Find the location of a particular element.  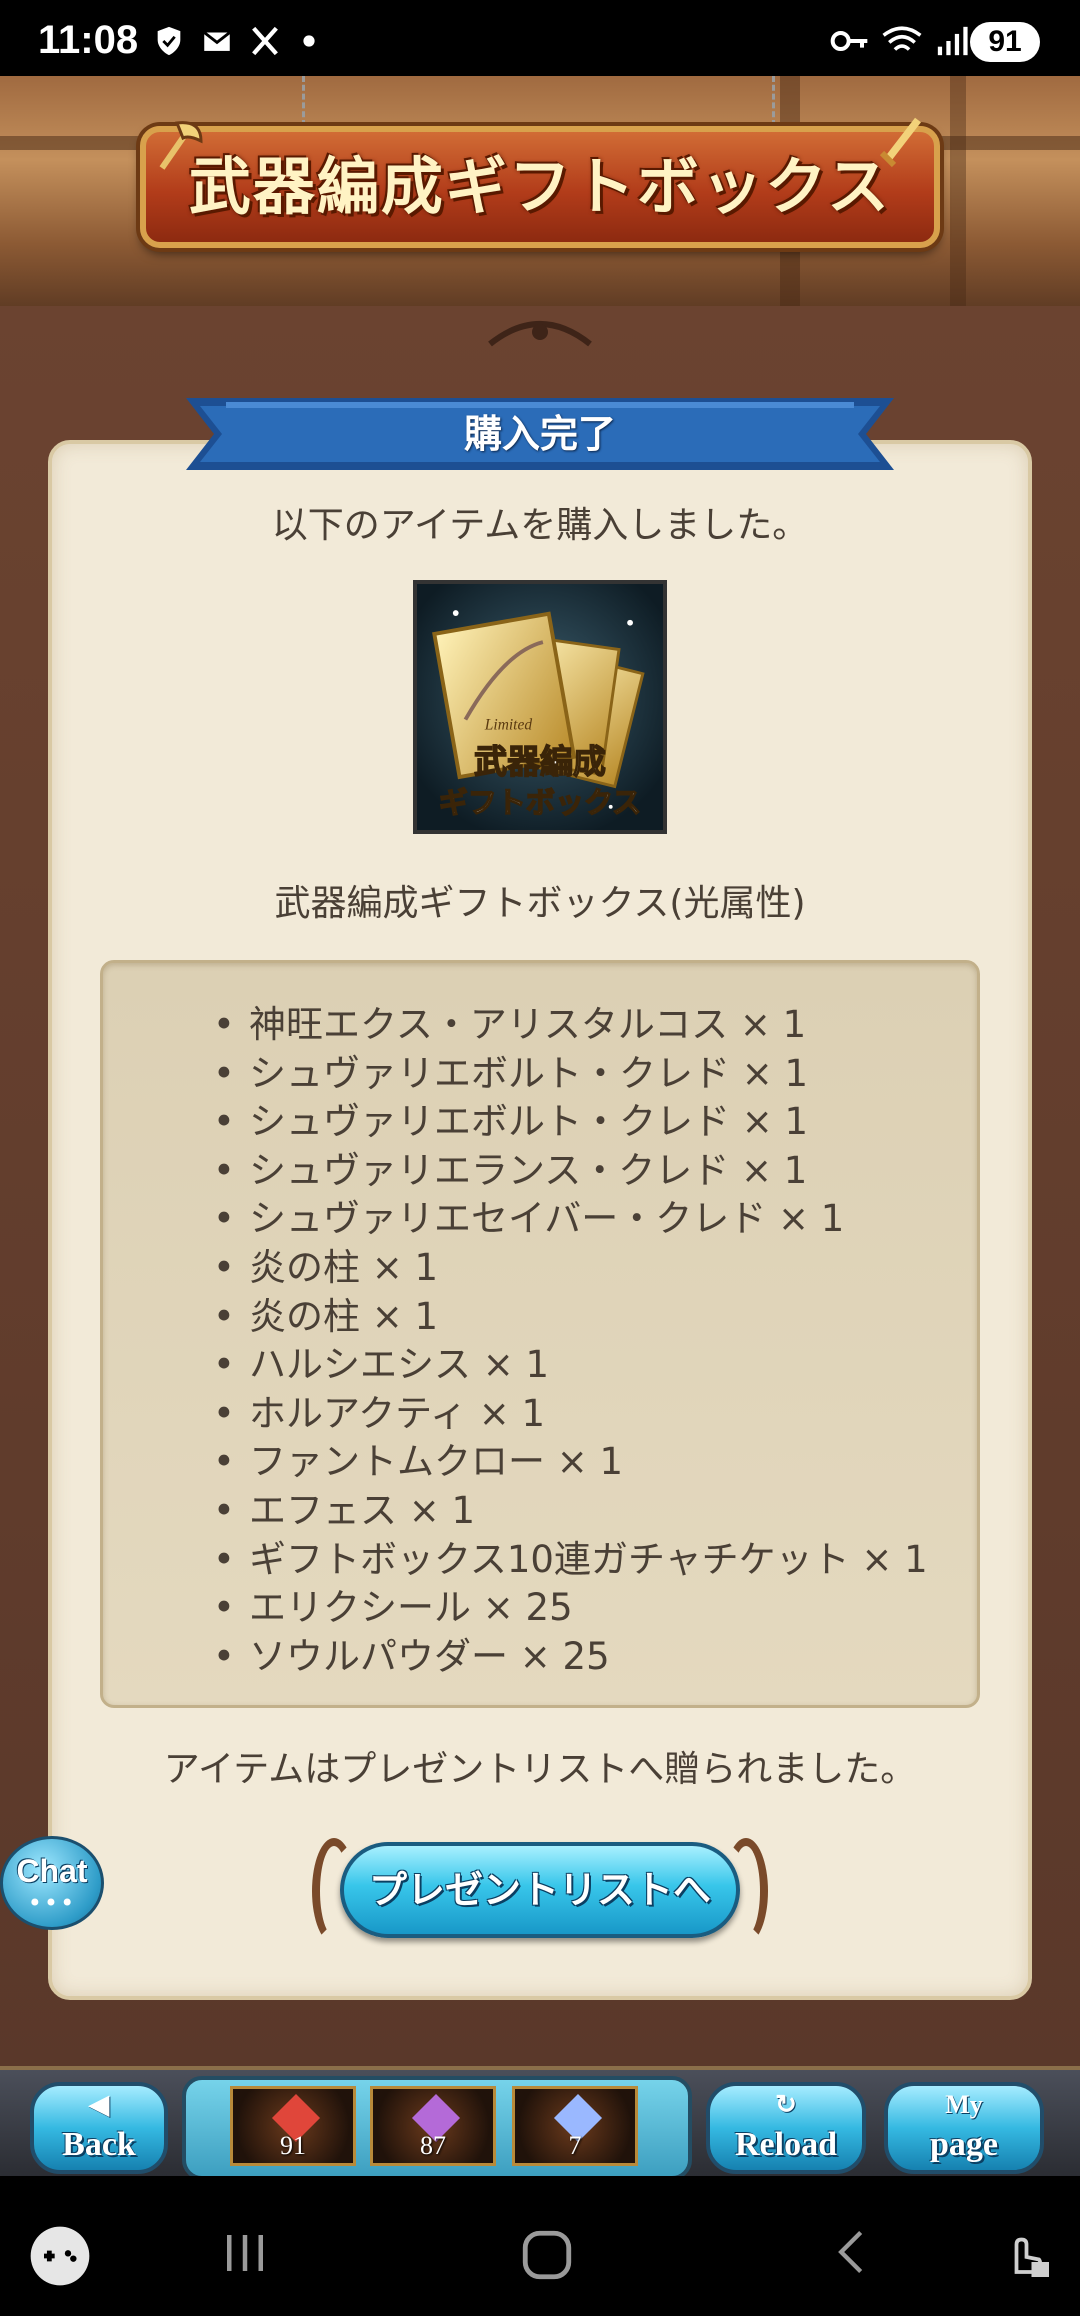

signal-icon is located at coordinates (952, 41).